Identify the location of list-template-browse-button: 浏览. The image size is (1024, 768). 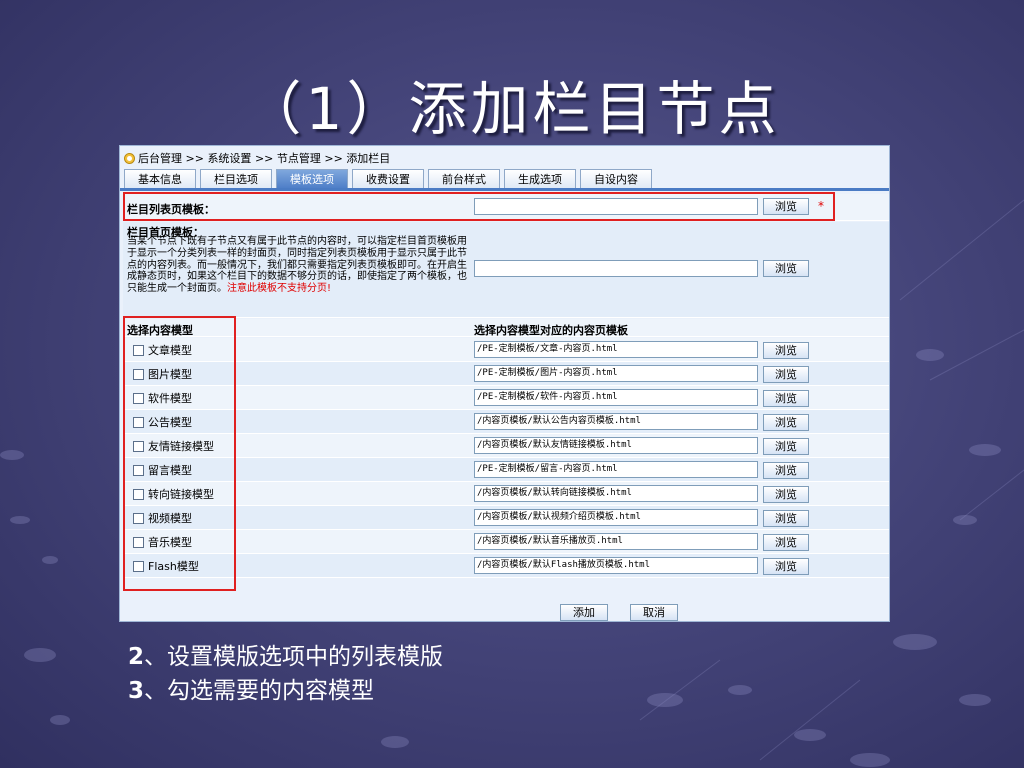
(786, 206).